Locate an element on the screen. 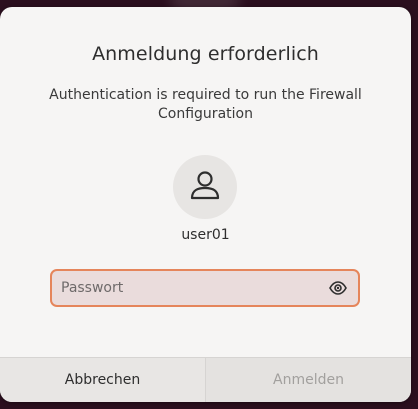 The width and height of the screenshot is (418, 409). username-label: user01 is located at coordinates (205, 235).